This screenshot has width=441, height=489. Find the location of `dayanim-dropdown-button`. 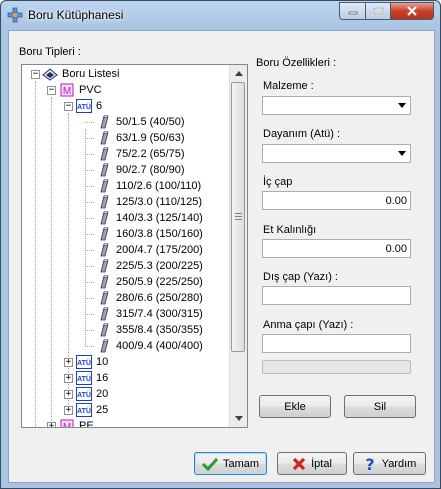

dayanim-dropdown-button is located at coordinates (402, 153).